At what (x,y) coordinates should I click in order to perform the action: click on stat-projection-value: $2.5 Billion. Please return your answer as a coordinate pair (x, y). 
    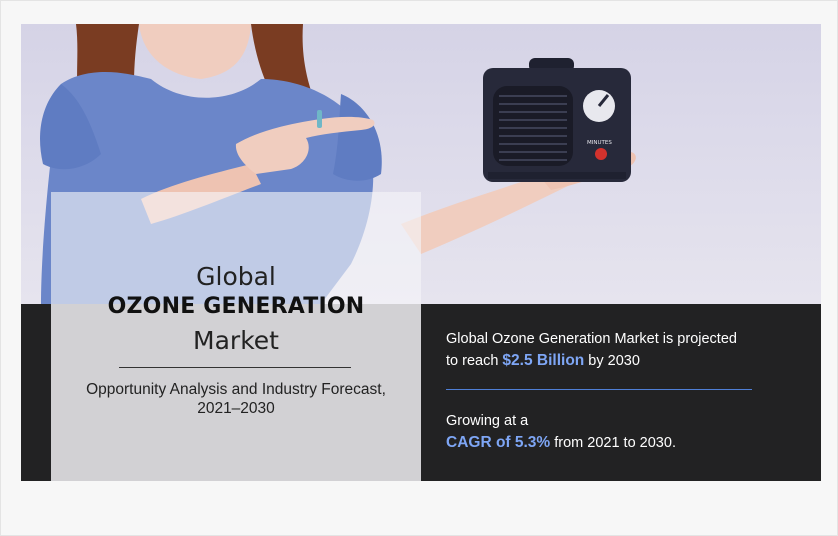
    Looking at the image, I should click on (543, 360).